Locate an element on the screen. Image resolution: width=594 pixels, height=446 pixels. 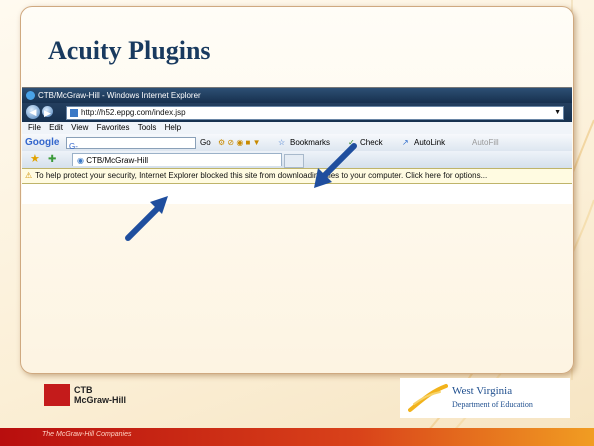
address-url: http://h52.eppg.com/index.jsp is located at coordinates (133, 112).